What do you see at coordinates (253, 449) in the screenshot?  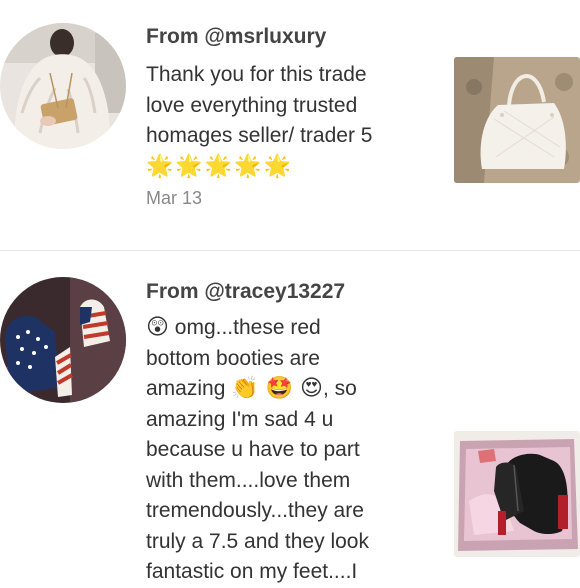 I see `comment-line: because u have to part` at bounding box center [253, 449].